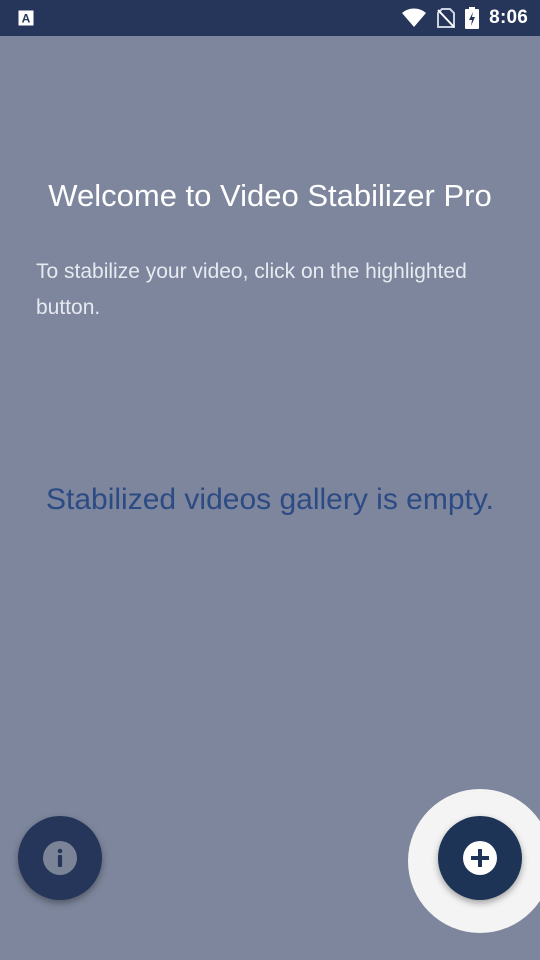 This screenshot has width=540, height=960. What do you see at coordinates (270, 195) in the screenshot?
I see `welcome-title: Welcome to Video Stabilizer Pro` at bounding box center [270, 195].